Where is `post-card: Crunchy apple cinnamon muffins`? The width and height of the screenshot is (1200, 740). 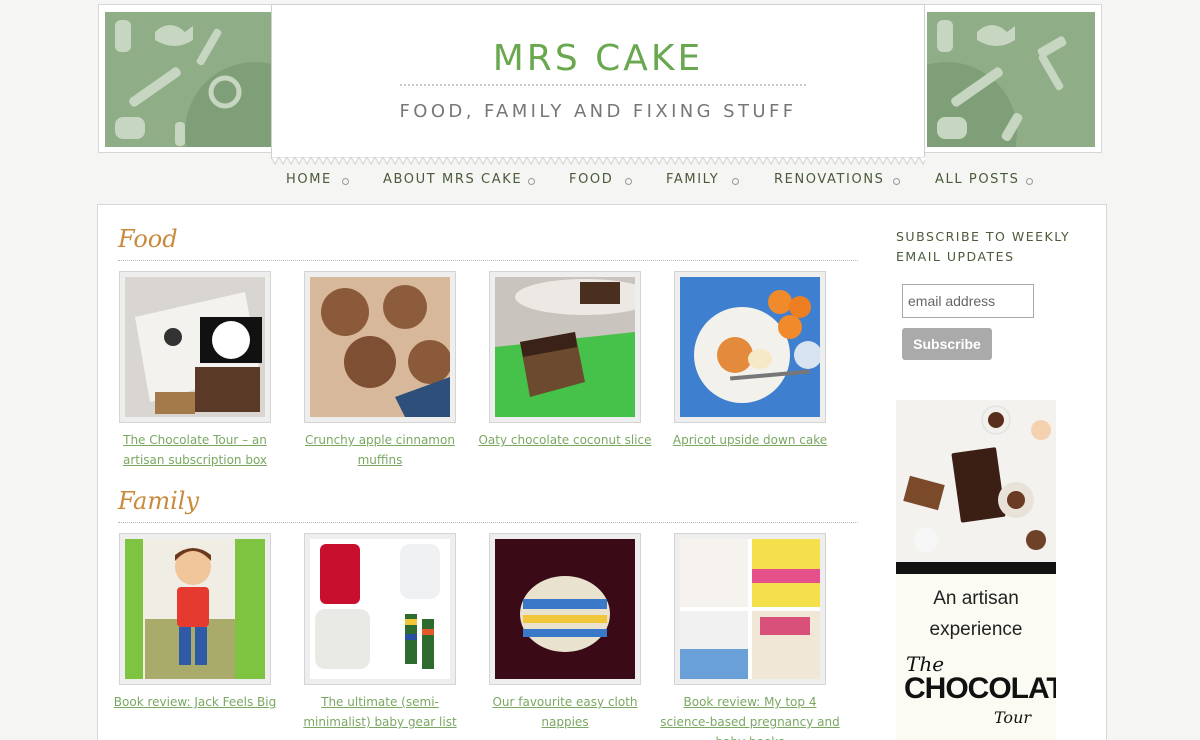
post-card: Crunchy apple cinnamon muffins is located at coordinates (380, 370).